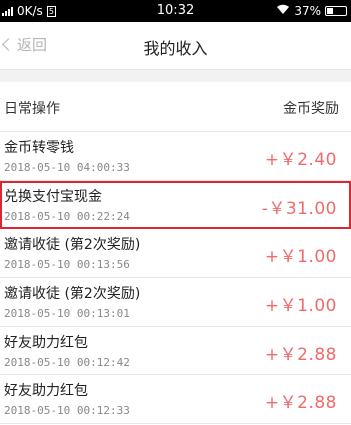  Describe the element at coordinates (175, 254) in the screenshot. I see `list-item: 邀请收徒 (第2次奖励) 2018-05-10 00:13:56 +￥1.00` at that location.